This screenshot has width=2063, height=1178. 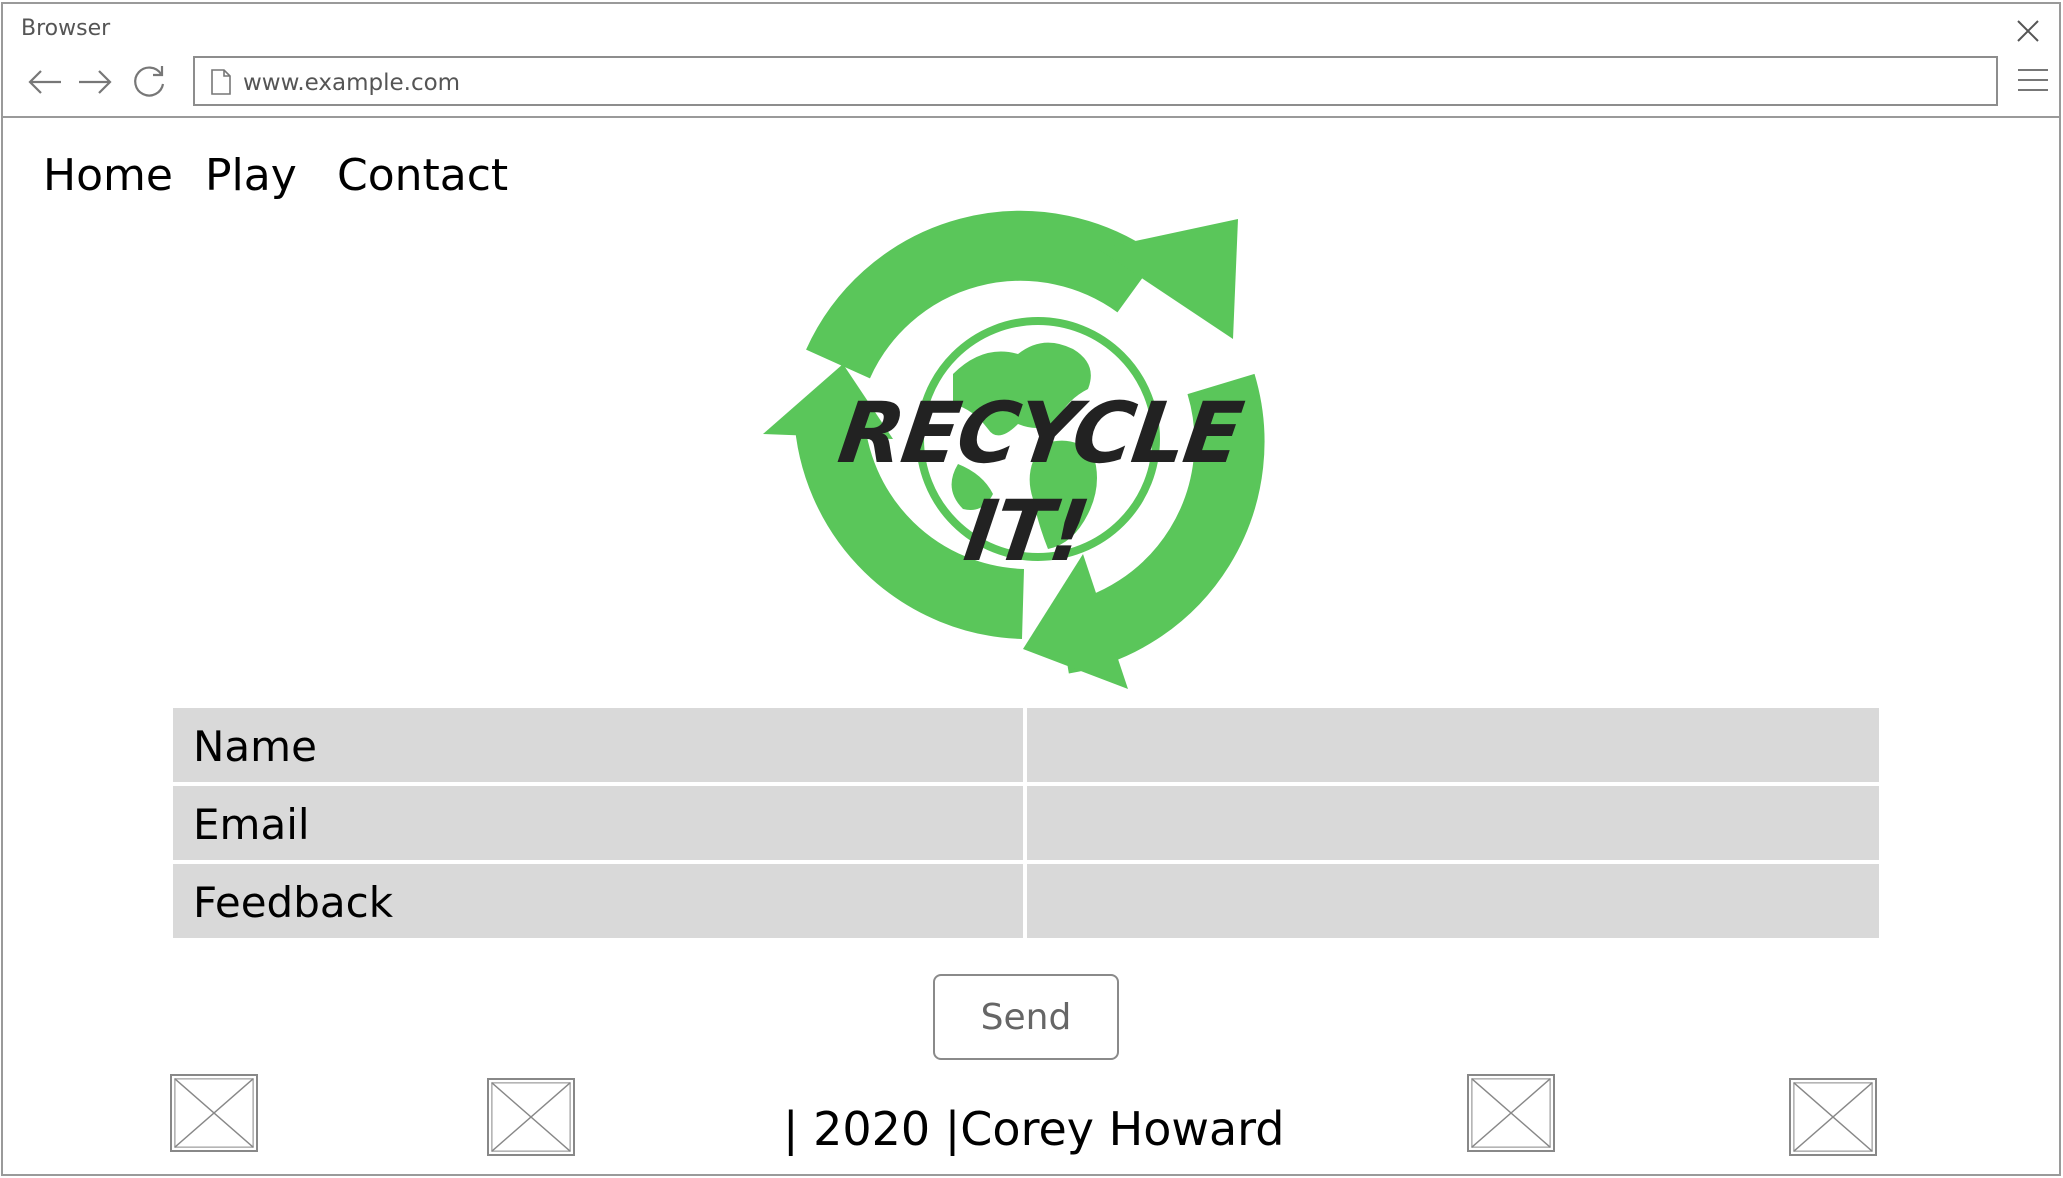 What do you see at coordinates (221, 82) in the screenshot?
I see `page-icon` at bounding box center [221, 82].